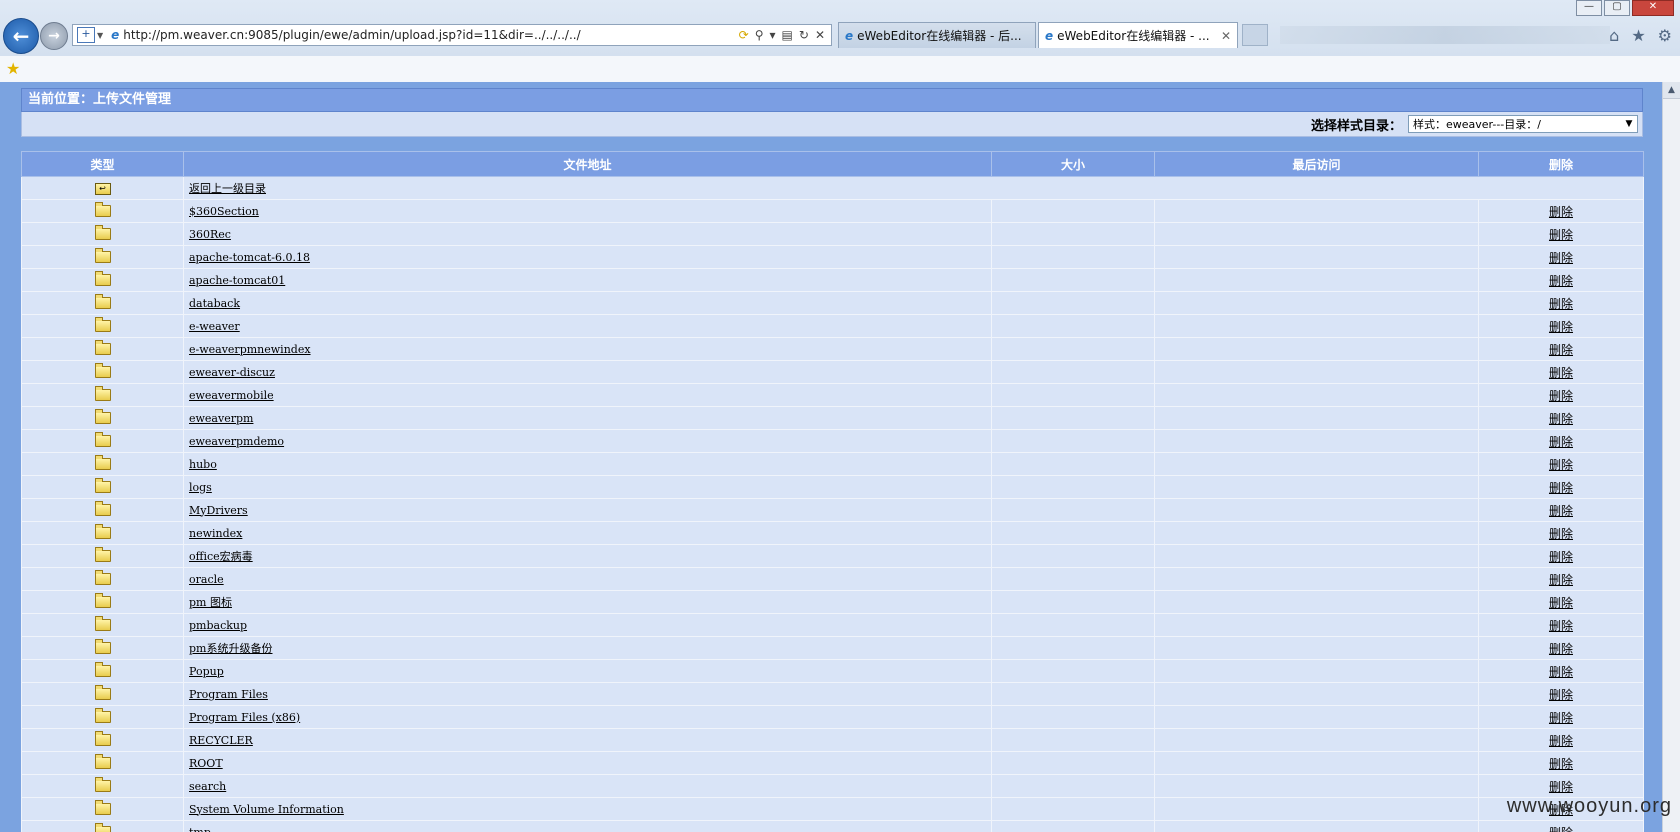 The image size is (1680, 832). What do you see at coordinates (1671, 457) in the screenshot?
I see `vertical-scrollbar: ▲` at bounding box center [1671, 457].